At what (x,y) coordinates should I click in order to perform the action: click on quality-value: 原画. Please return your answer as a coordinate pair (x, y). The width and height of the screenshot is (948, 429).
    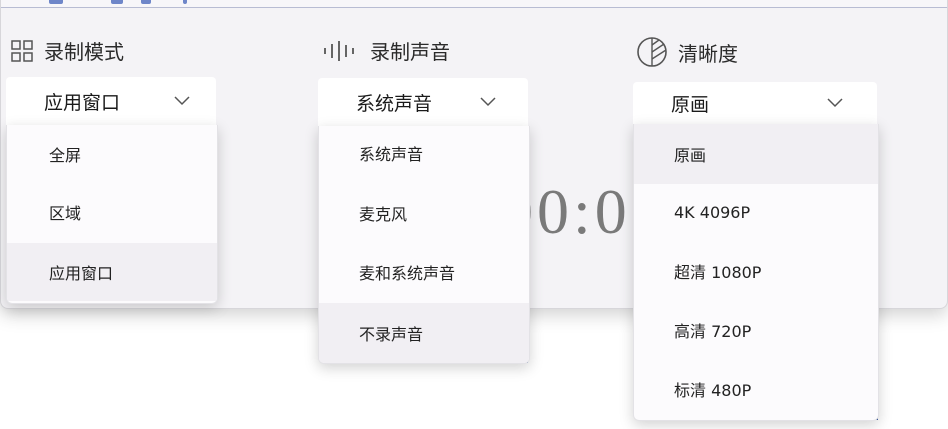
    Looking at the image, I should click on (690, 104).